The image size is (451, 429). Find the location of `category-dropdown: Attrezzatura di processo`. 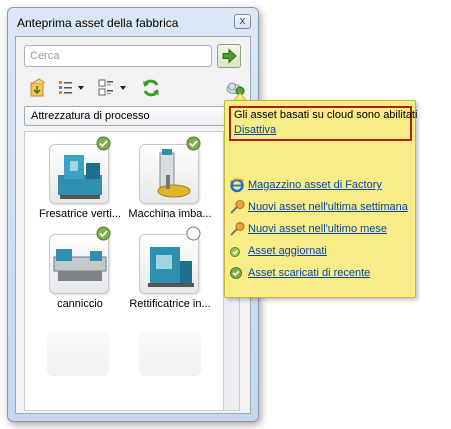

category-dropdown: Attrezzatura di processo is located at coordinates (132, 116).